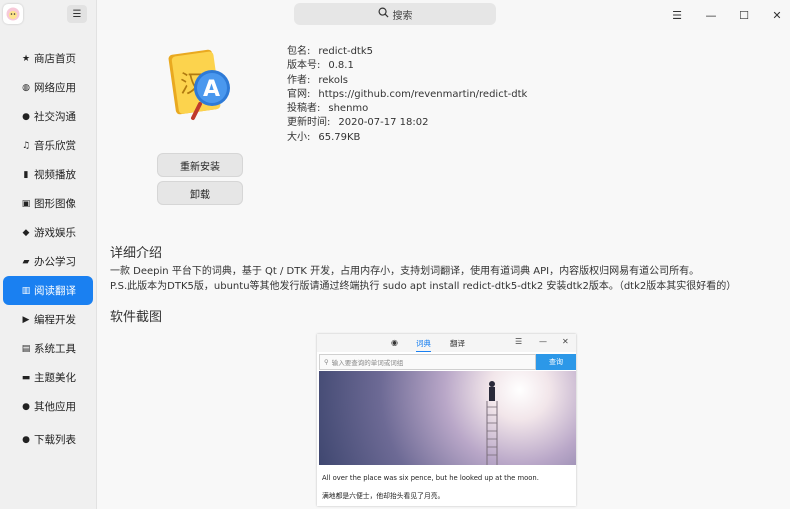 The width and height of the screenshot is (790, 509). Describe the element at coordinates (333, 80) in the screenshot. I see `info-value: rekols` at that location.